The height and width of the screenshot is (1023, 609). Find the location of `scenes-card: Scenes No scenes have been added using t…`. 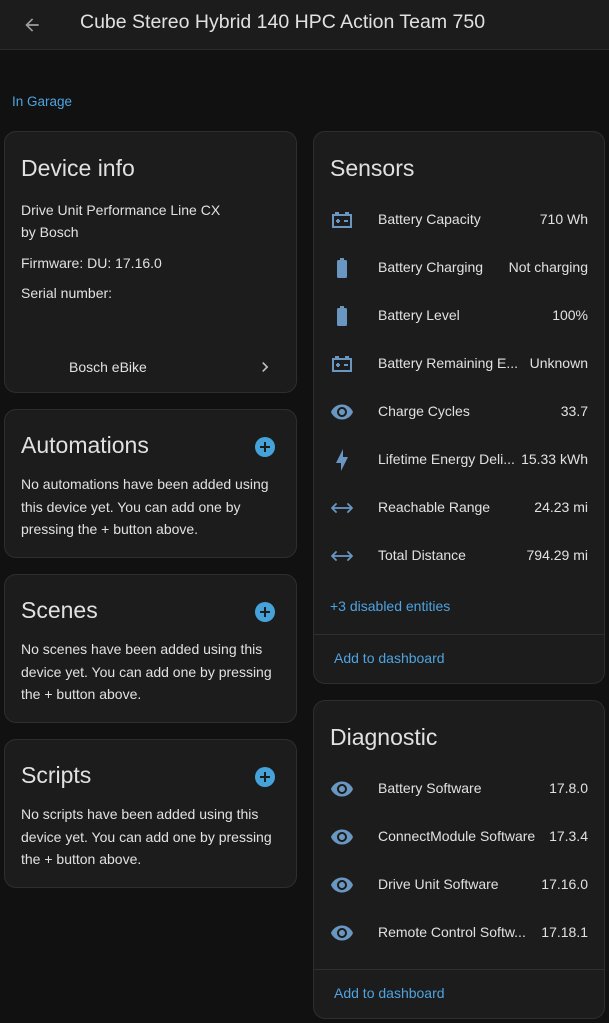

scenes-card: Scenes No scenes have been added using t… is located at coordinates (150, 648).